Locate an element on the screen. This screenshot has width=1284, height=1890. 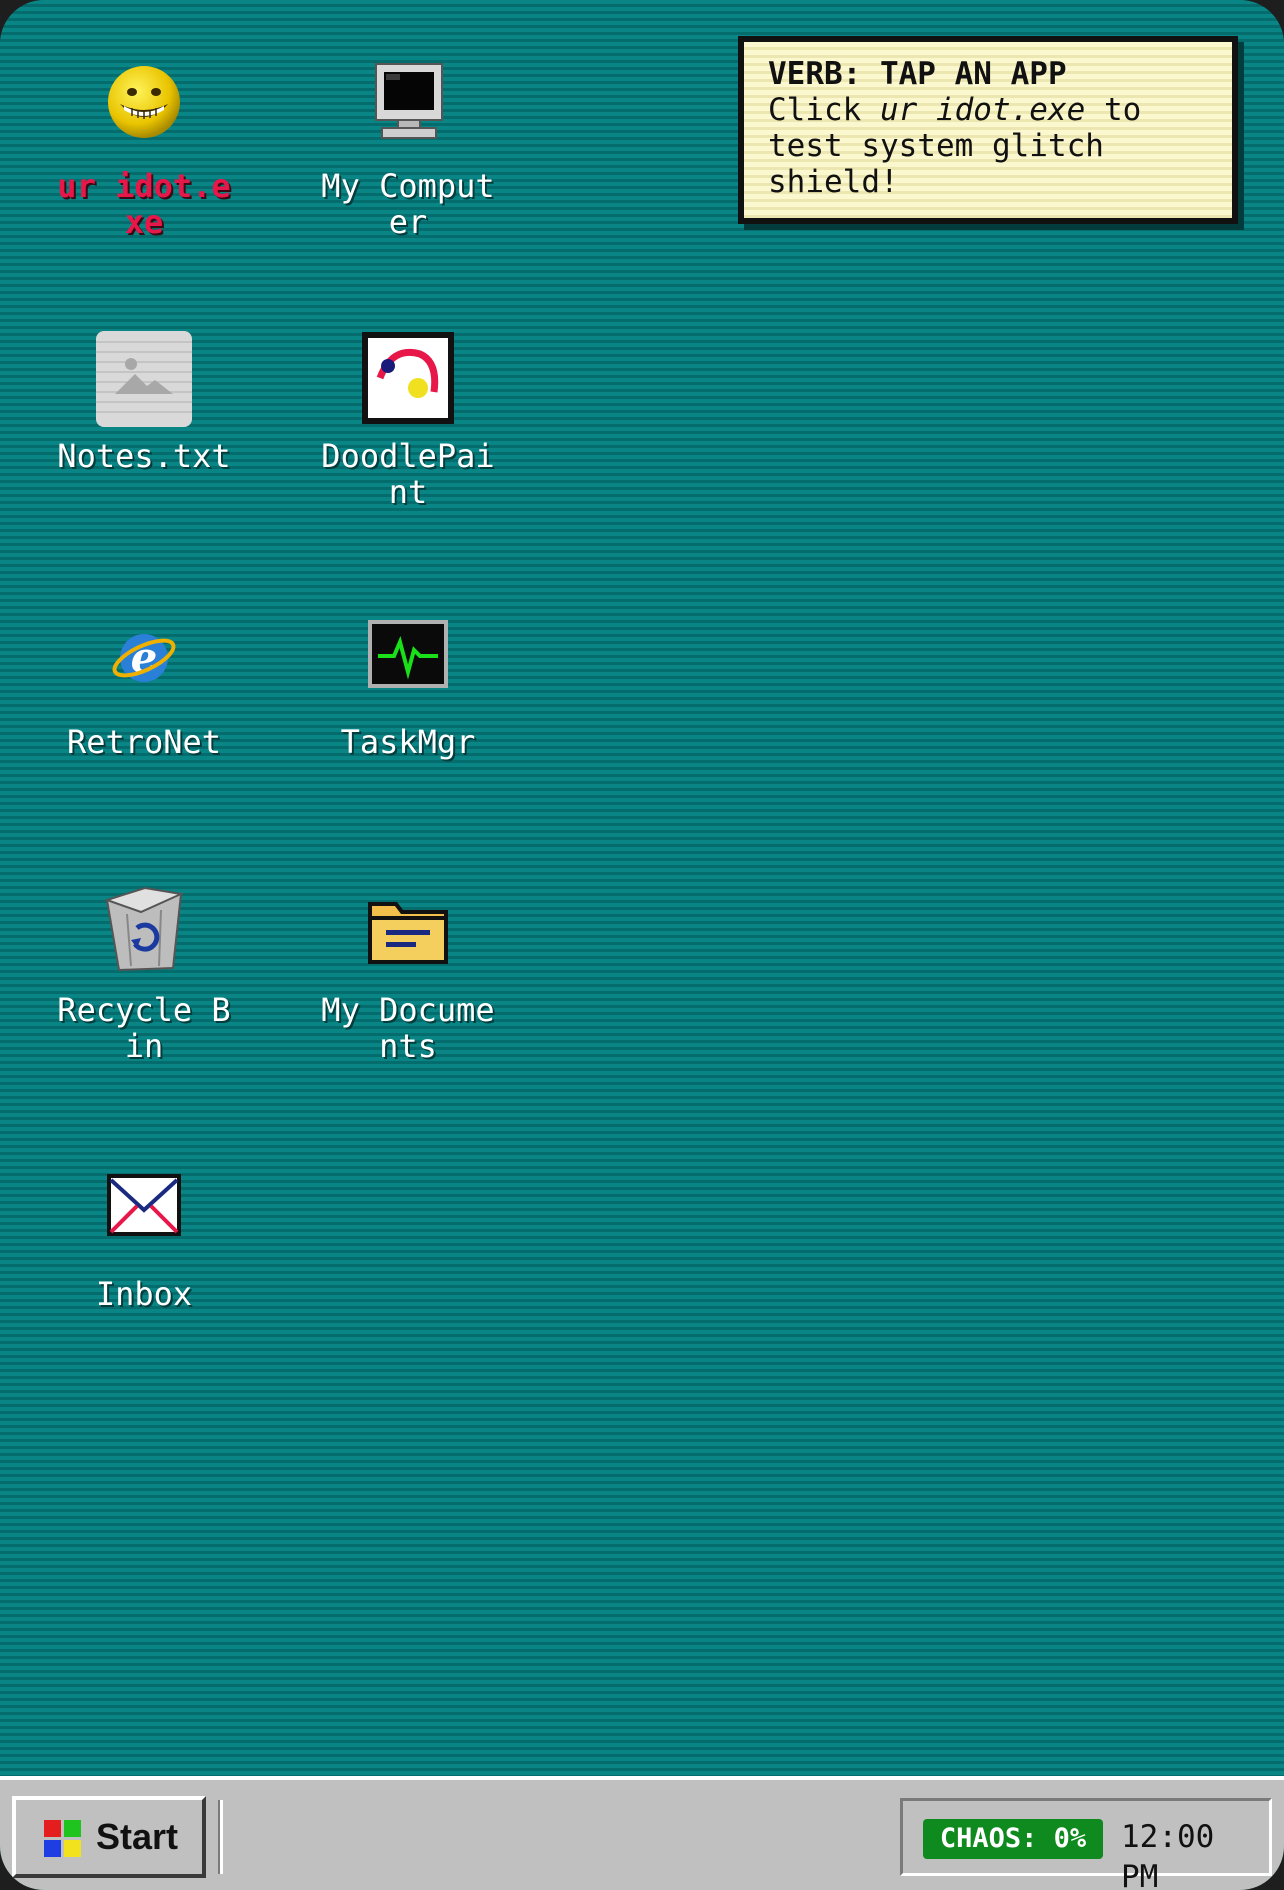
hint-body-prefix: Click is located at coordinates (824, 110).